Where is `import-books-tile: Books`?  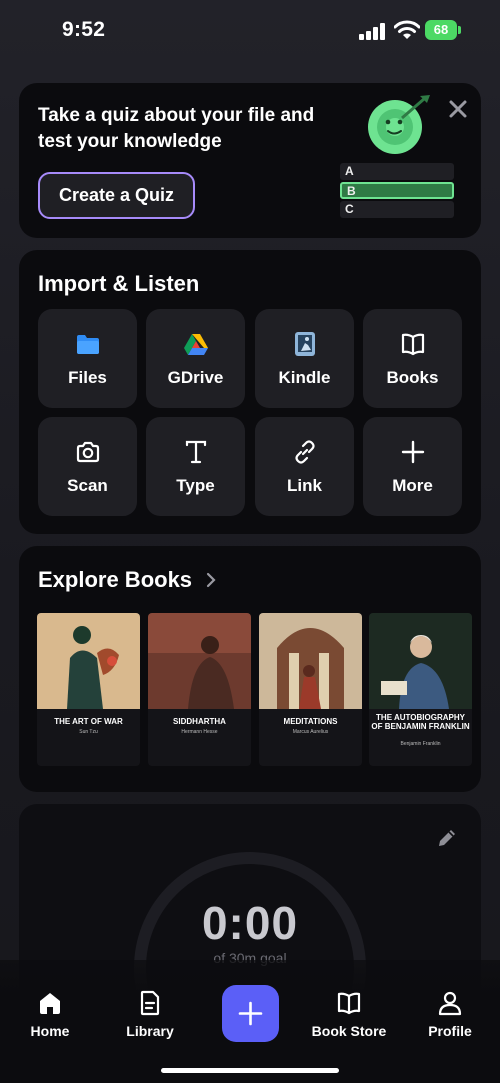
import-books-tile: Books is located at coordinates (412, 358).